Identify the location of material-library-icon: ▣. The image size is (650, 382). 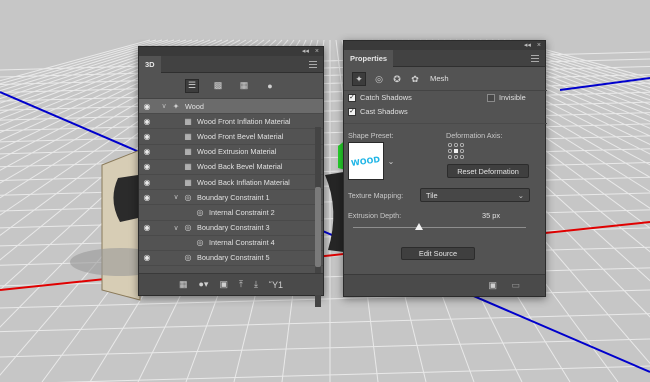
(223, 284).